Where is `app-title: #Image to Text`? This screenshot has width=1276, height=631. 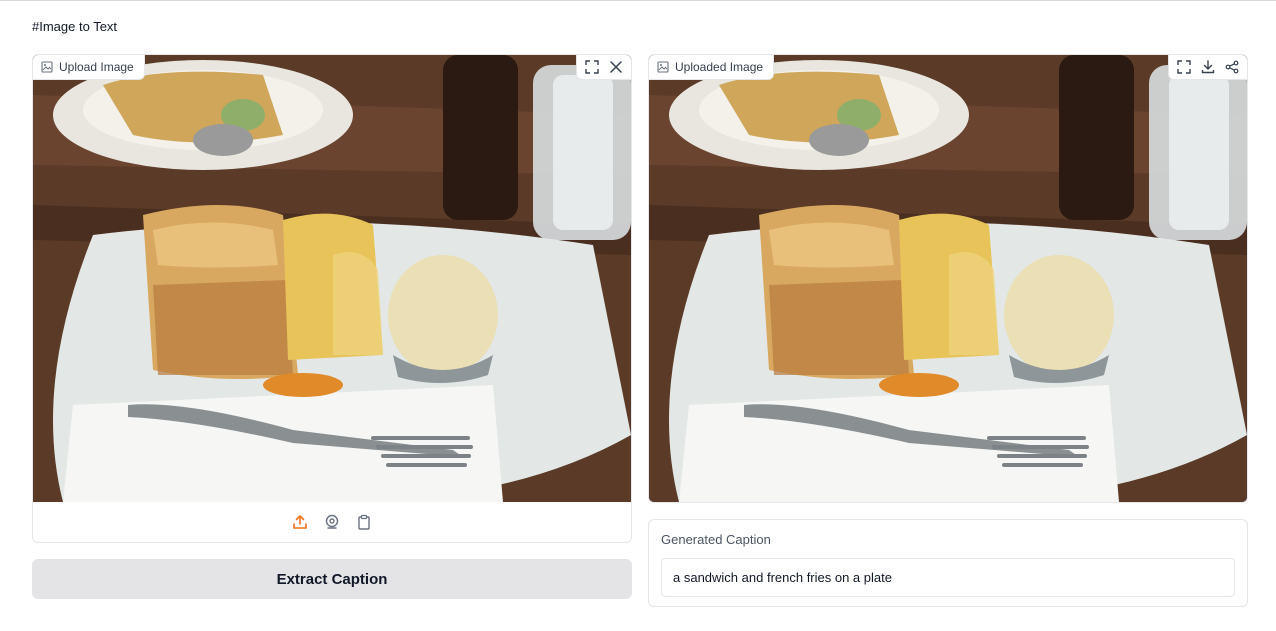
app-title: #Image to Text is located at coordinates (75, 26).